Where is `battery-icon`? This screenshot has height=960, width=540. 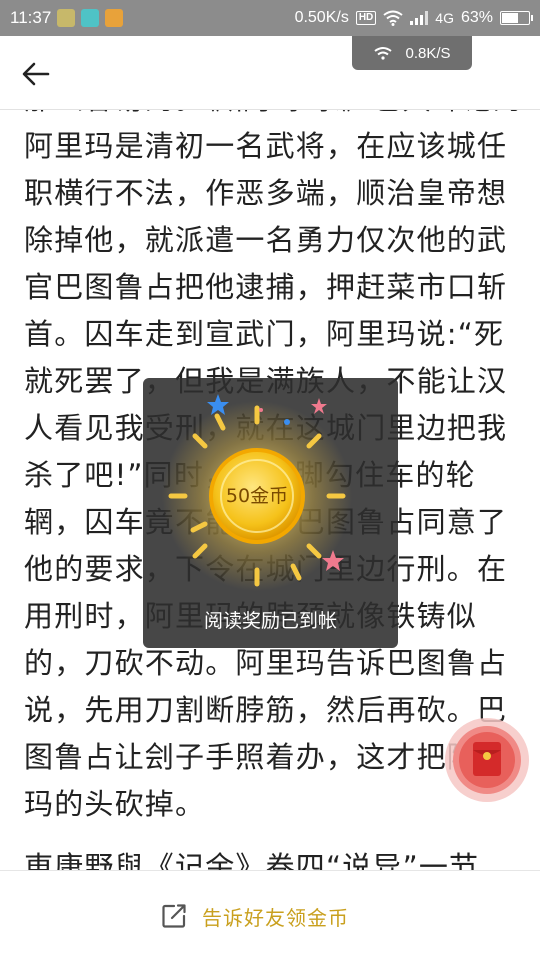 battery-icon is located at coordinates (516, 18).